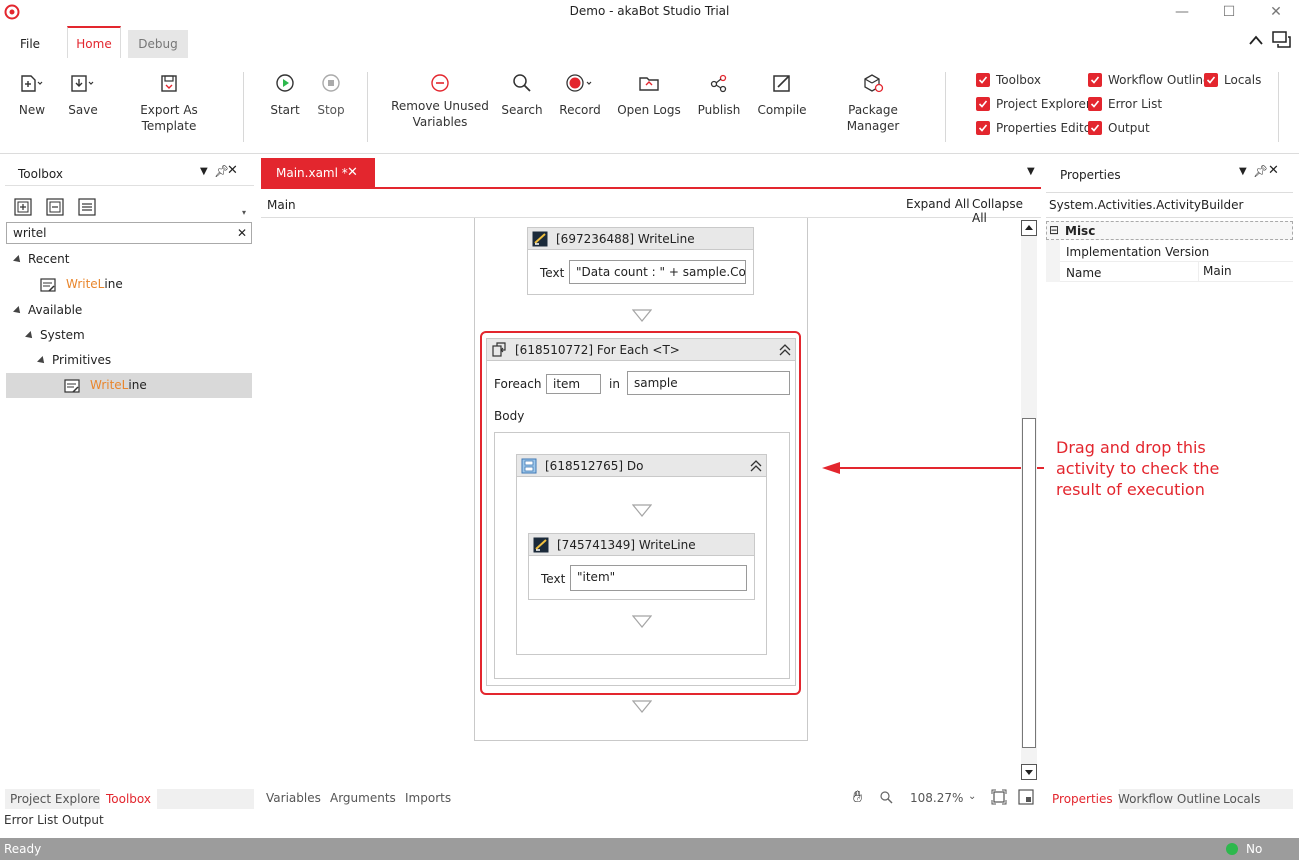 The height and width of the screenshot is (860, 1299). What do you see at coordinates (440, 100) in the screenshot?
I see `remove-unused-variables-button: Remove Unused Variables` at bounding box center [440, 100].